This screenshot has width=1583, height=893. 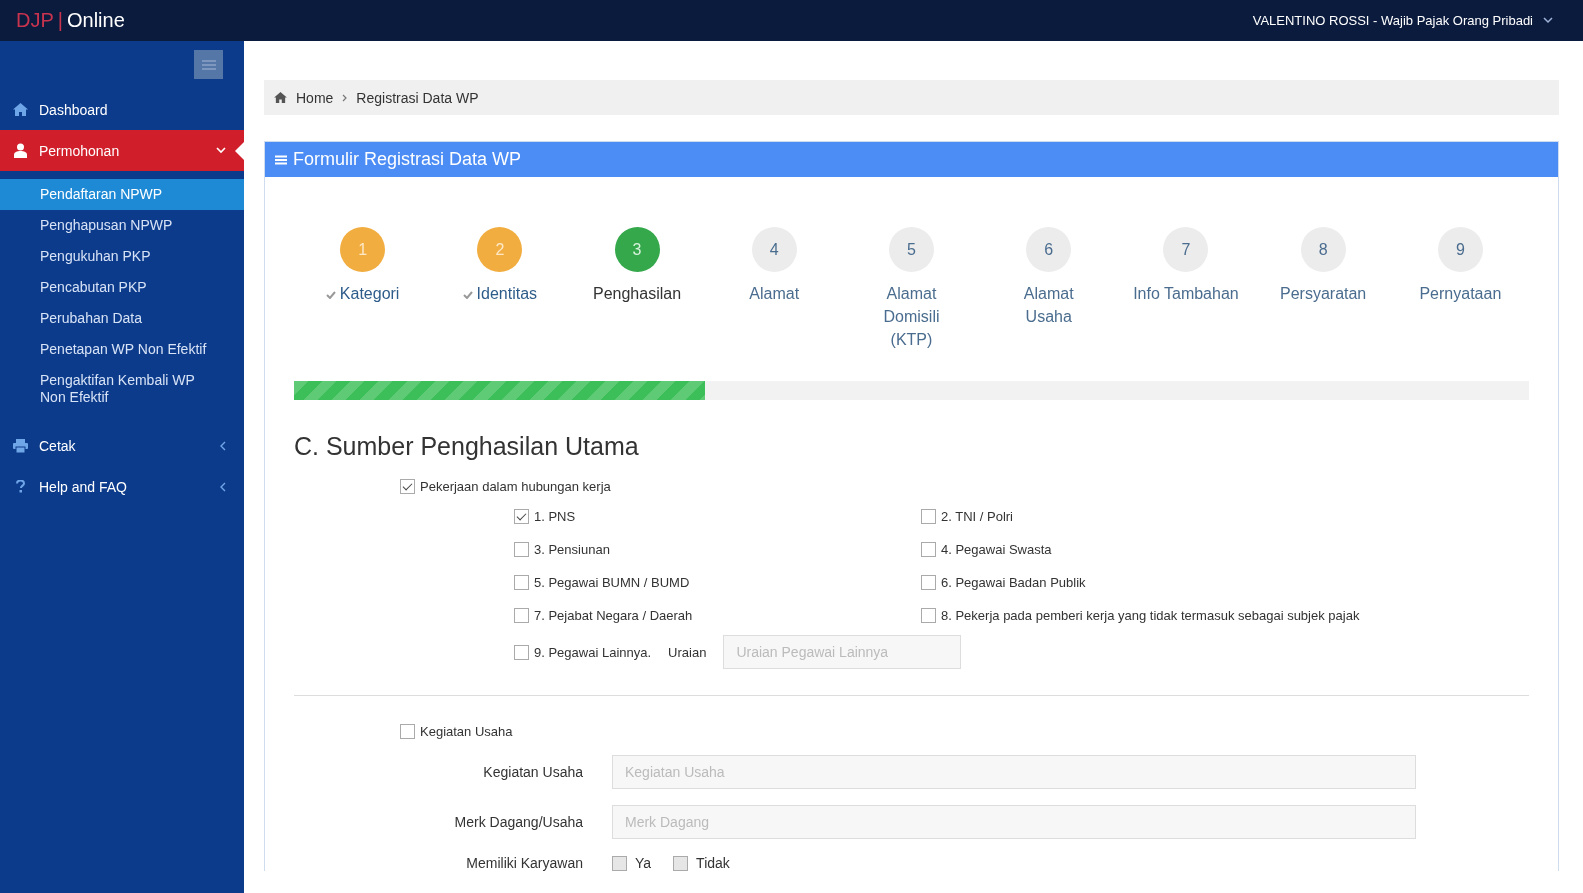 What do you see at coordinates (122, 318) in the screenshot?
I see `submenu-item: Perubahan Data` at bounding box center [122, 318].